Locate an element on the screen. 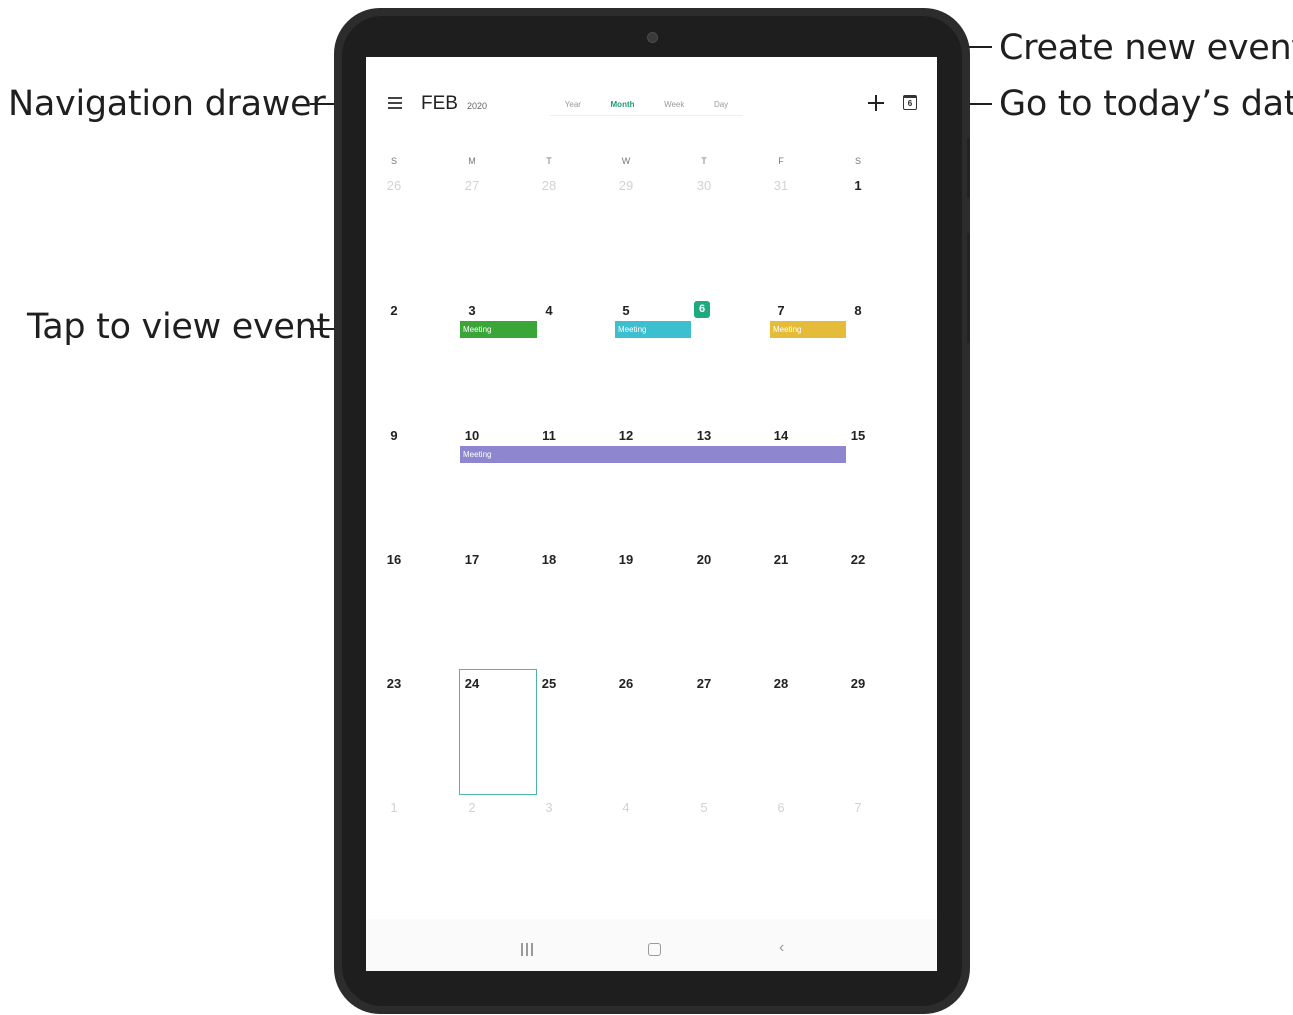  today-badge: 6 is located at coordinates (702, 309).